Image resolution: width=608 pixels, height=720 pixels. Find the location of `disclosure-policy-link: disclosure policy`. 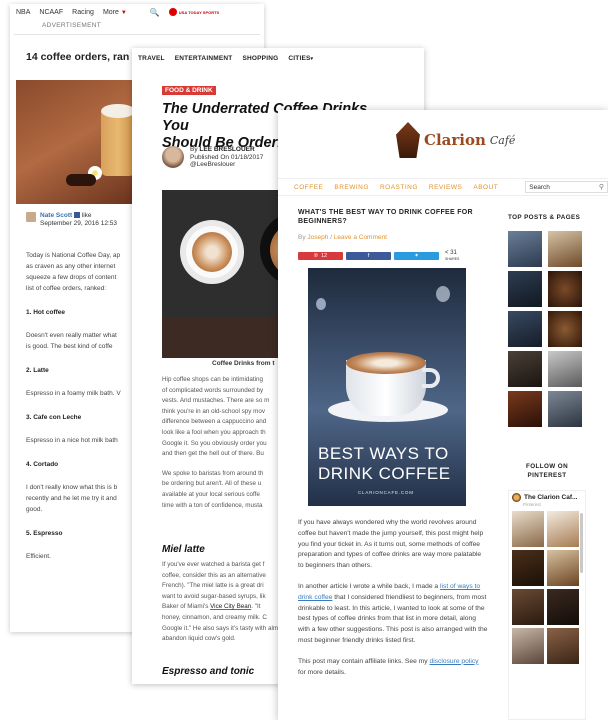

disclosure-policy-link: disclosure policy is located at coordinates (453, 661).